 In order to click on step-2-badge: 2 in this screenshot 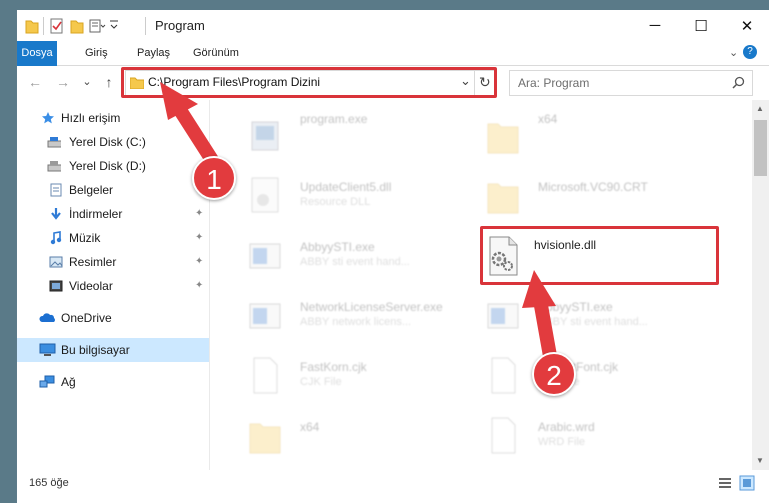, I will do `click(554, 374)`.